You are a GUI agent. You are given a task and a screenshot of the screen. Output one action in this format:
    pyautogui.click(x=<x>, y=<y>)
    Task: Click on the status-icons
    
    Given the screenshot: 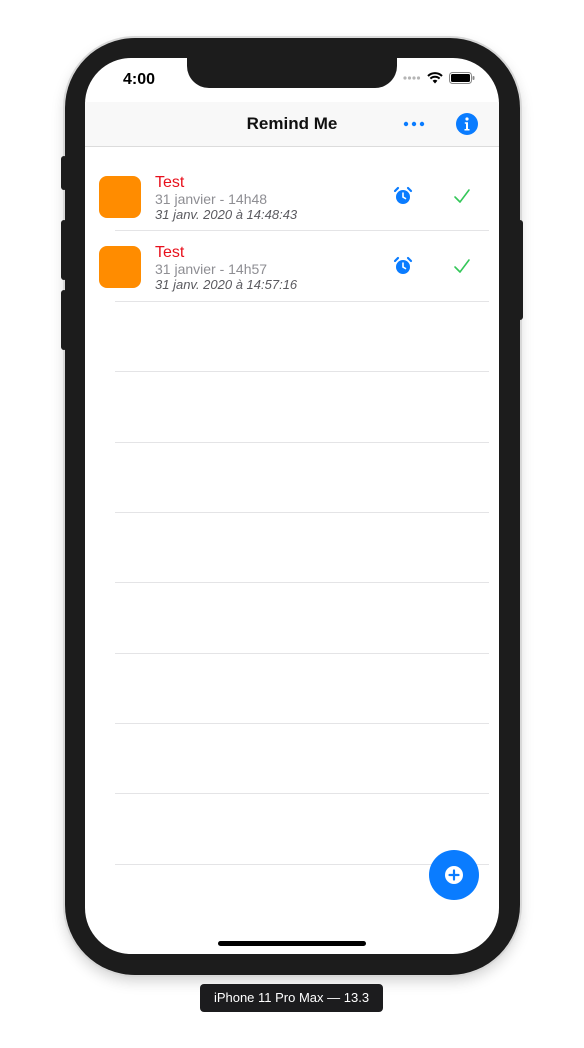 What is the action you would take?
    pyautogui.click(x=439, y=78)
    